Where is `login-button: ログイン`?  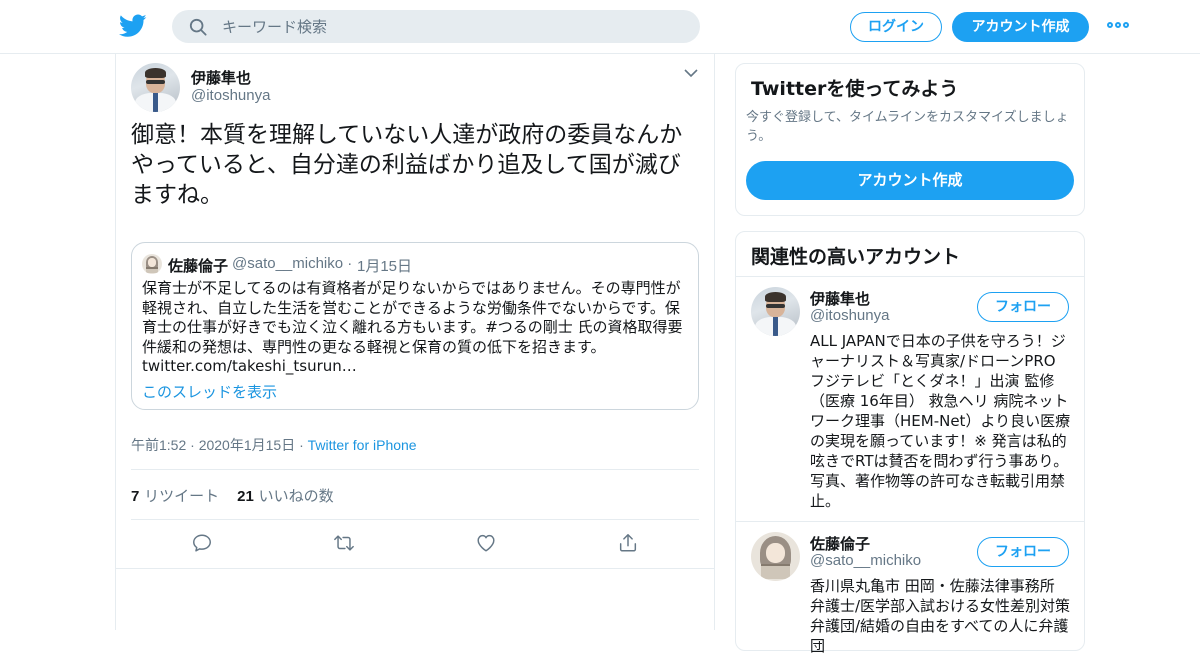 login-button: ログイン is located at coordinates (896, 27).